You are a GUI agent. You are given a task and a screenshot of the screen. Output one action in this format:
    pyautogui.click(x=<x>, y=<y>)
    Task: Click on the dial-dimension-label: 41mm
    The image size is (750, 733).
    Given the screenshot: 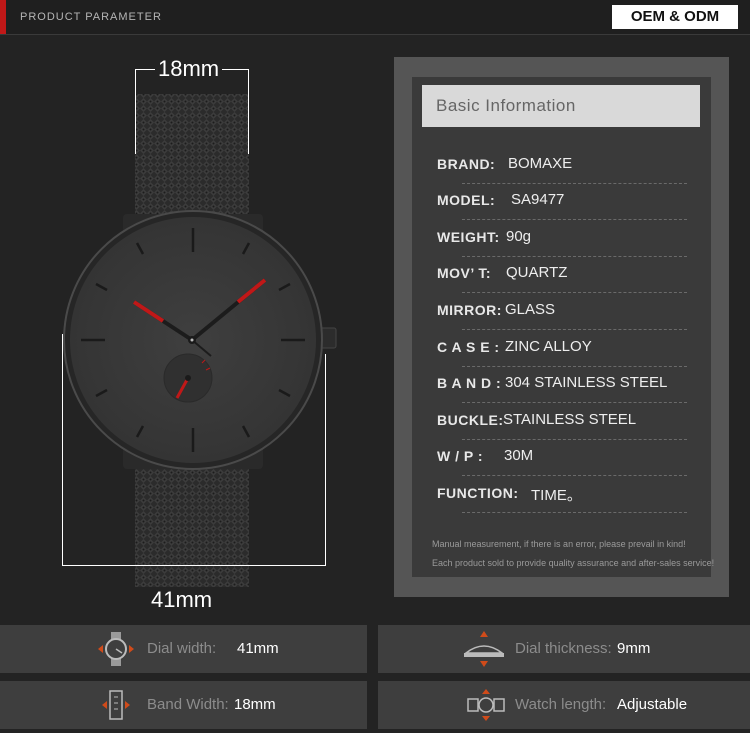 What is the action you would take?
    pyautogui.click(x=182, y=600)
    